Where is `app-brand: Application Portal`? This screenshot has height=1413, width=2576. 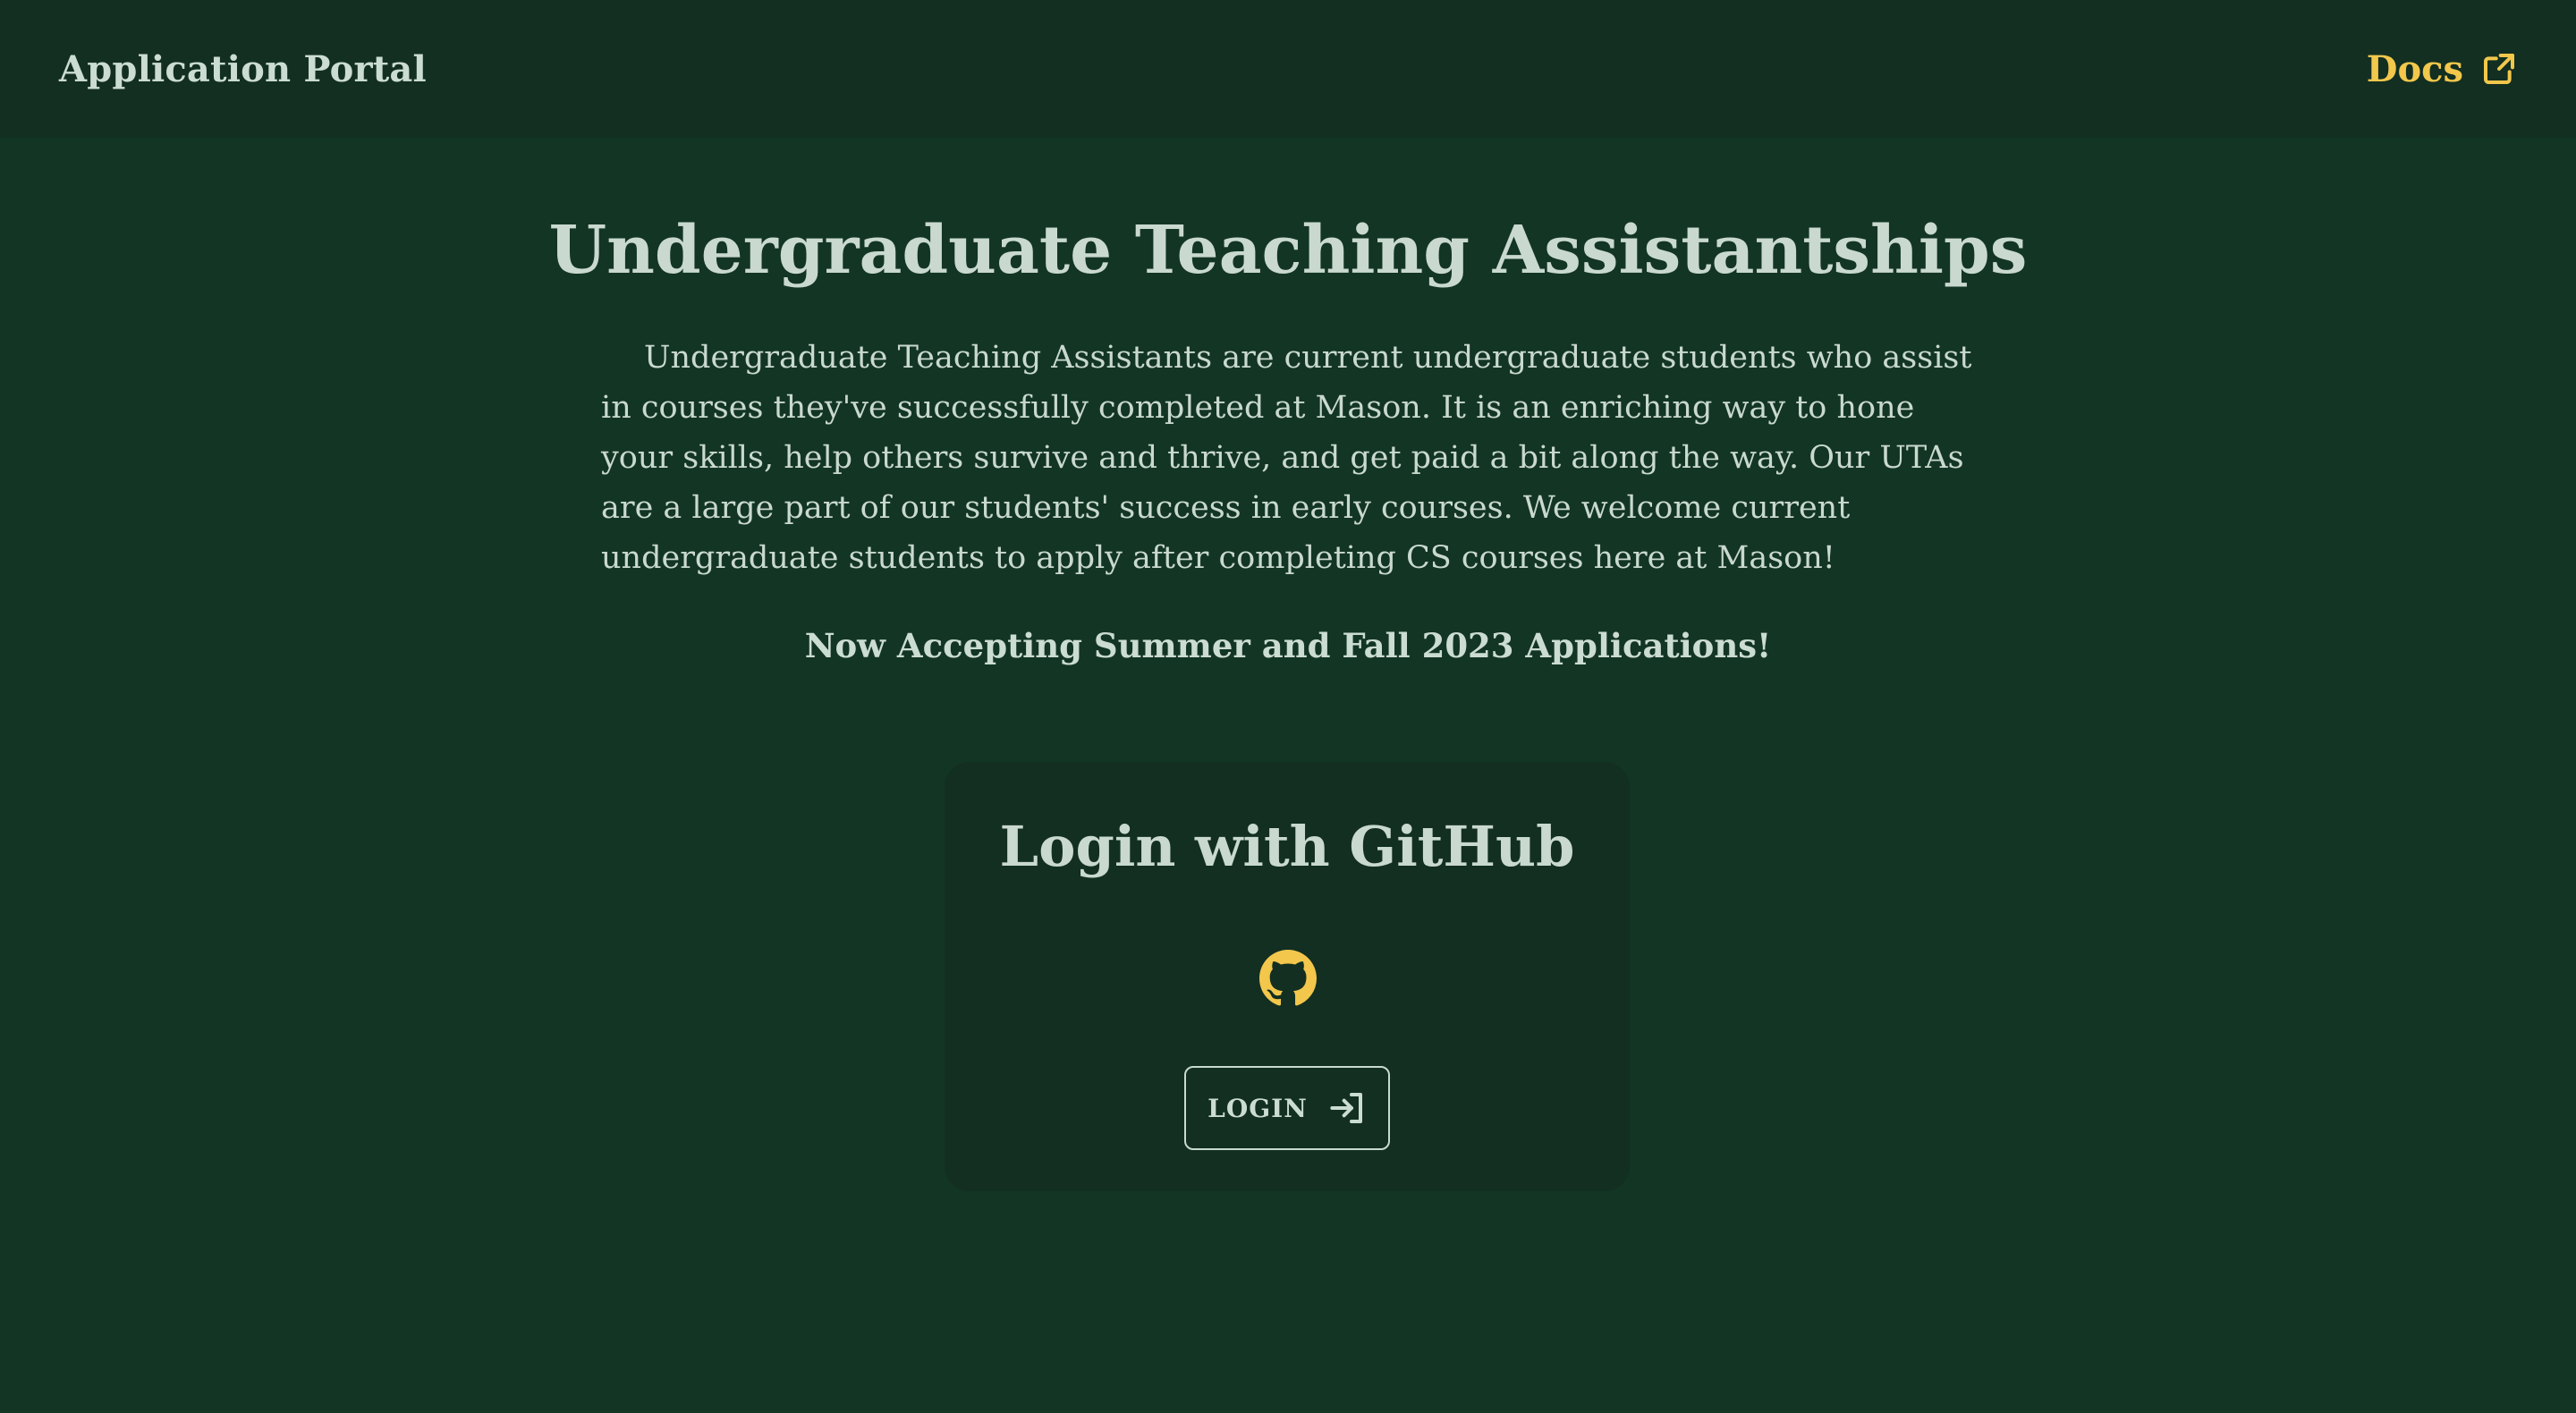 app-brand: Application Portal is located at coordinates (243, 69).